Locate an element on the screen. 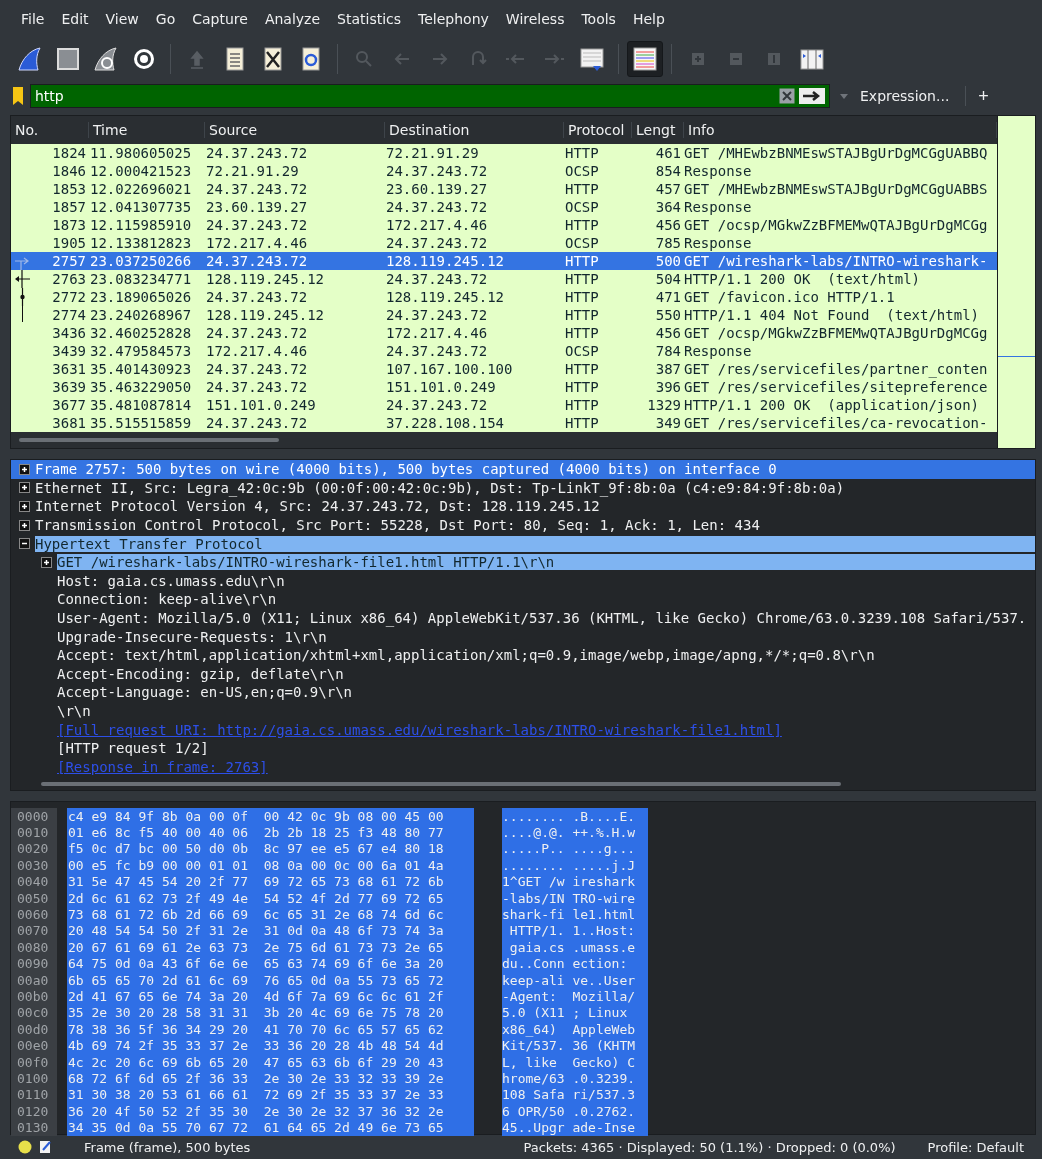  packet-number: 3439 is located at coordinates (69, 351).